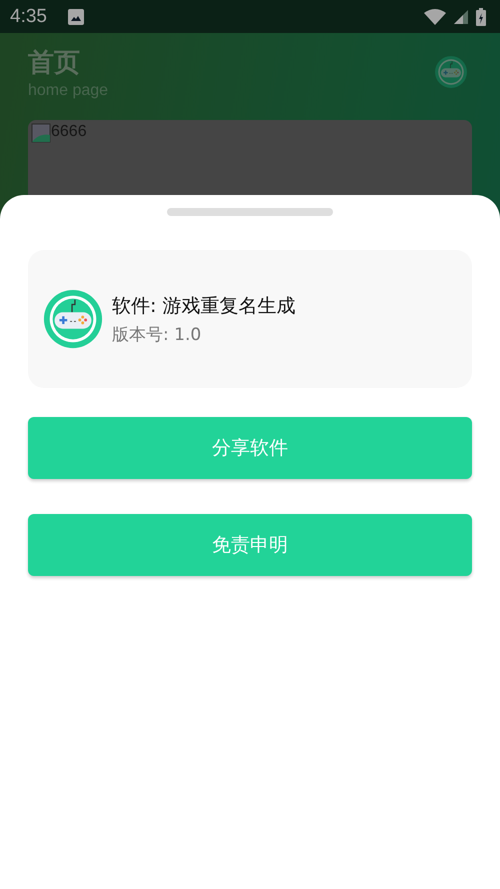 The width and height of the screenshot is (500, 889). What do you see at coordinates (28, 17) in the screenshot?
I see `status-time: 4:35` at bounding box center [28, 17].